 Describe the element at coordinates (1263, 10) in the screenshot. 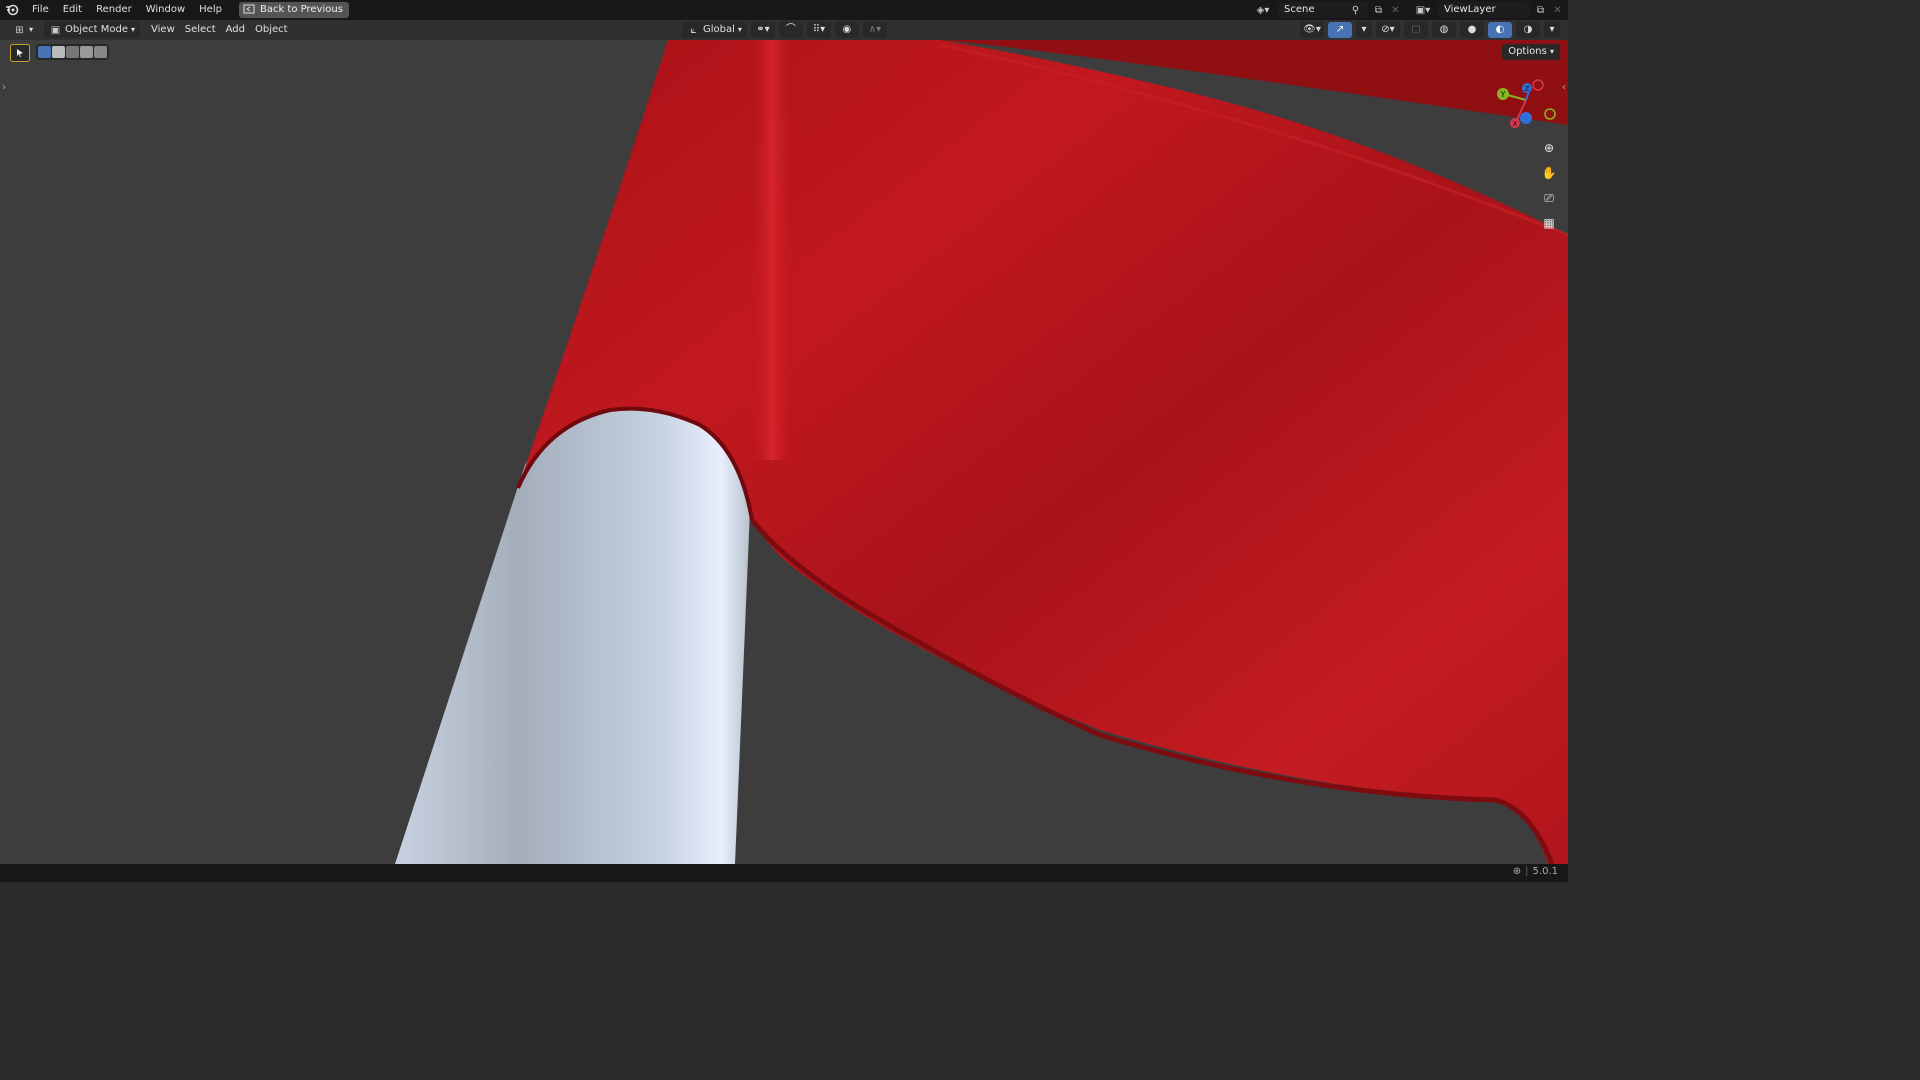

I see `scene-icon: ◈▾` at that location.